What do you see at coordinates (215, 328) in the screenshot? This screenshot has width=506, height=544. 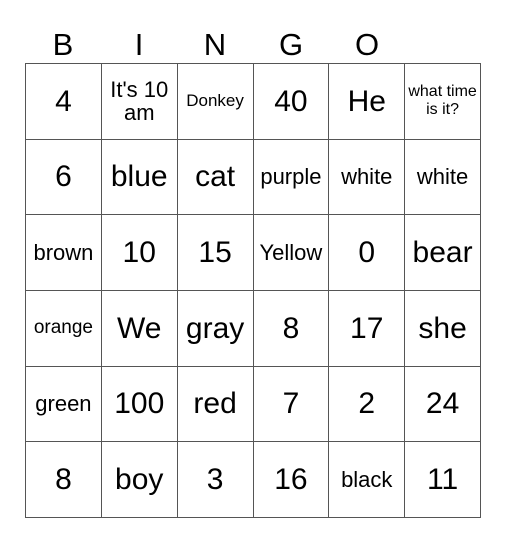 I see `bingo-cell: gray` at bounding box center [215, 328].